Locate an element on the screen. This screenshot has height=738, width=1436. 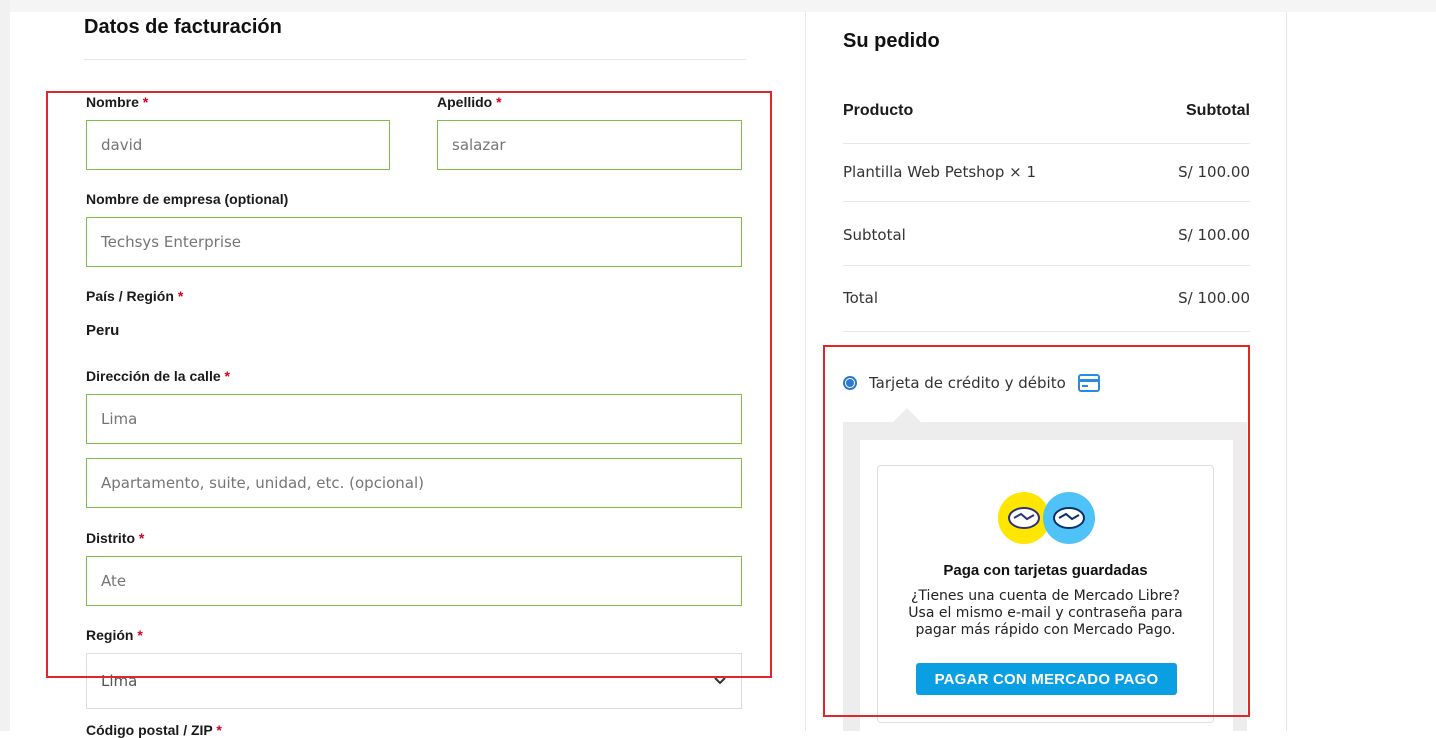
page-top-strip is located at coordinates (723, 6).